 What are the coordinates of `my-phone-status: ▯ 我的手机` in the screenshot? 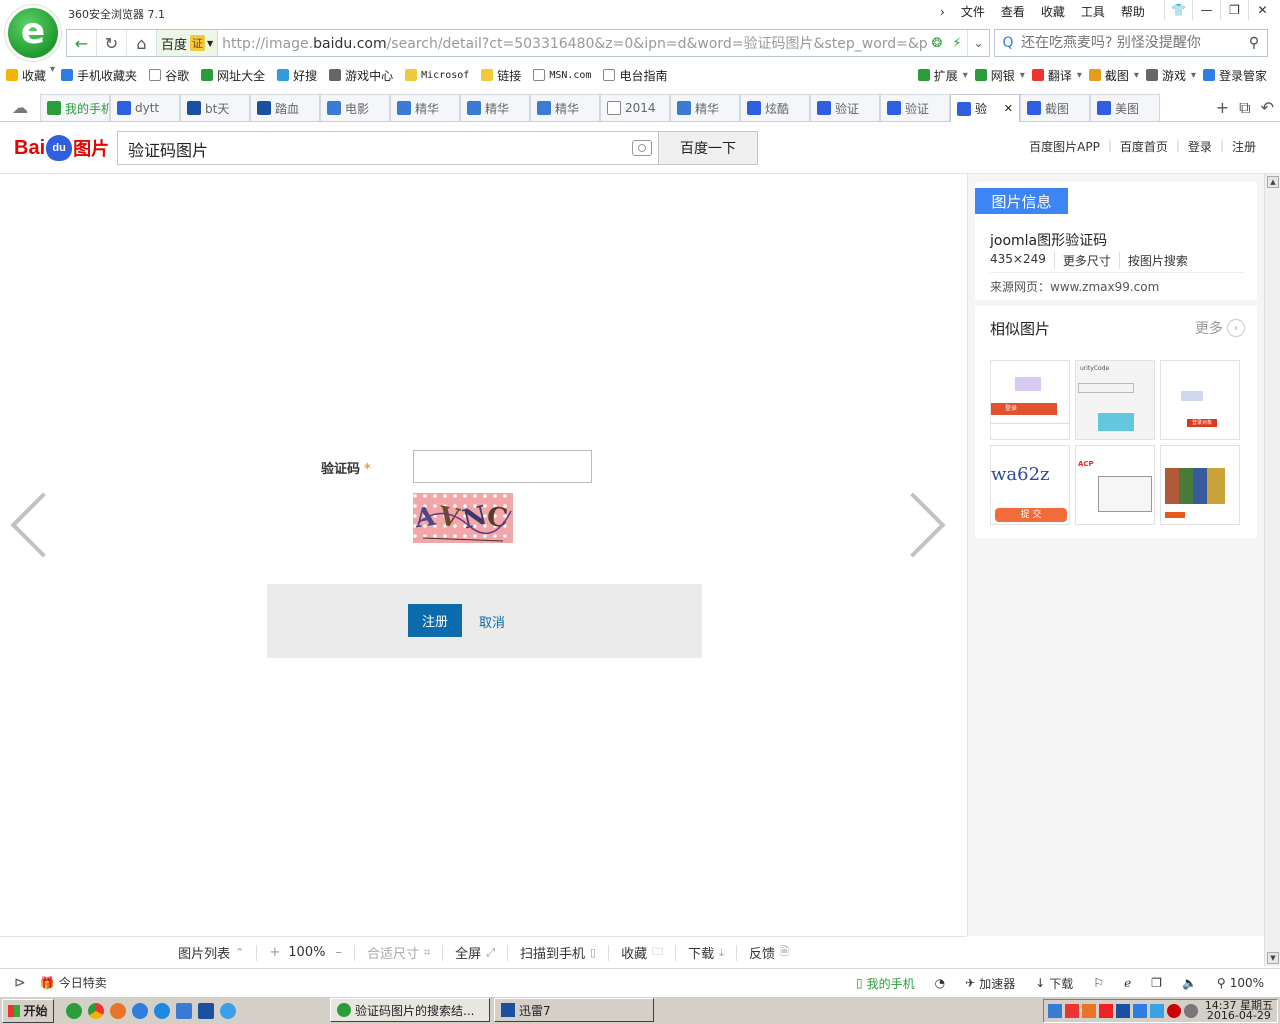 It's located at (885, 983).